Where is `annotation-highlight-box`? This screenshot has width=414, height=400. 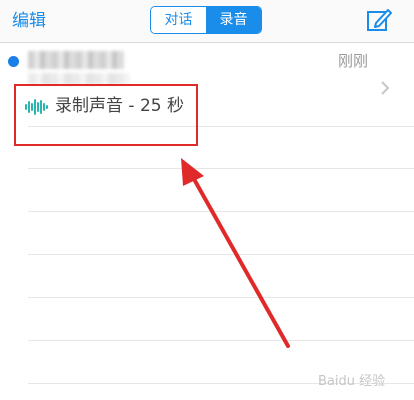 annotation-highlight-box is located at coordinates (106, 115).